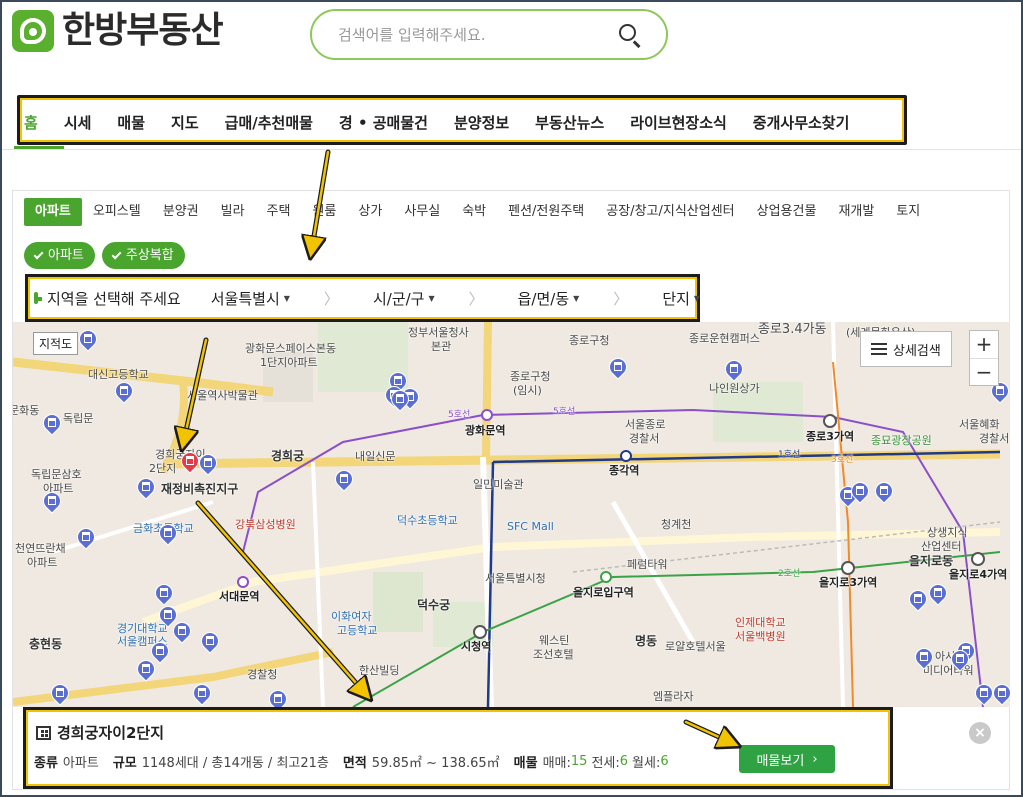 This screenshot has width=1023, height=797. What do you see at coordinates (647, 564) in the screenshot?
I see `map-label: 페럼타워` at bounding box center [647, 564].